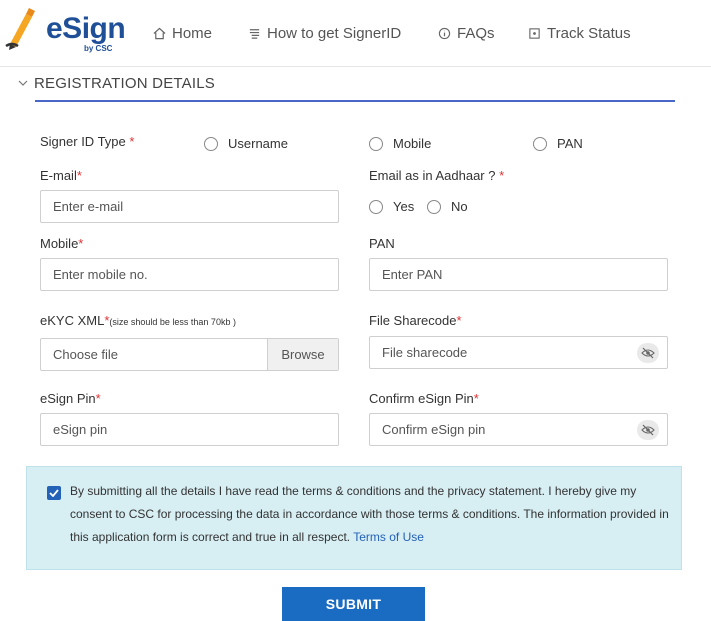  I want to click on confirm-pin-field: Confirm eSign pin, so click(518, 429).